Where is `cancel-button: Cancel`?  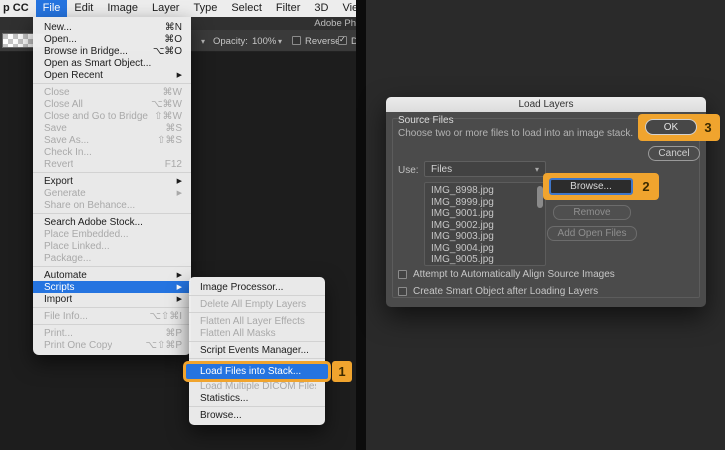
cancel-button: Cancel is located at coordinates (674, 153).